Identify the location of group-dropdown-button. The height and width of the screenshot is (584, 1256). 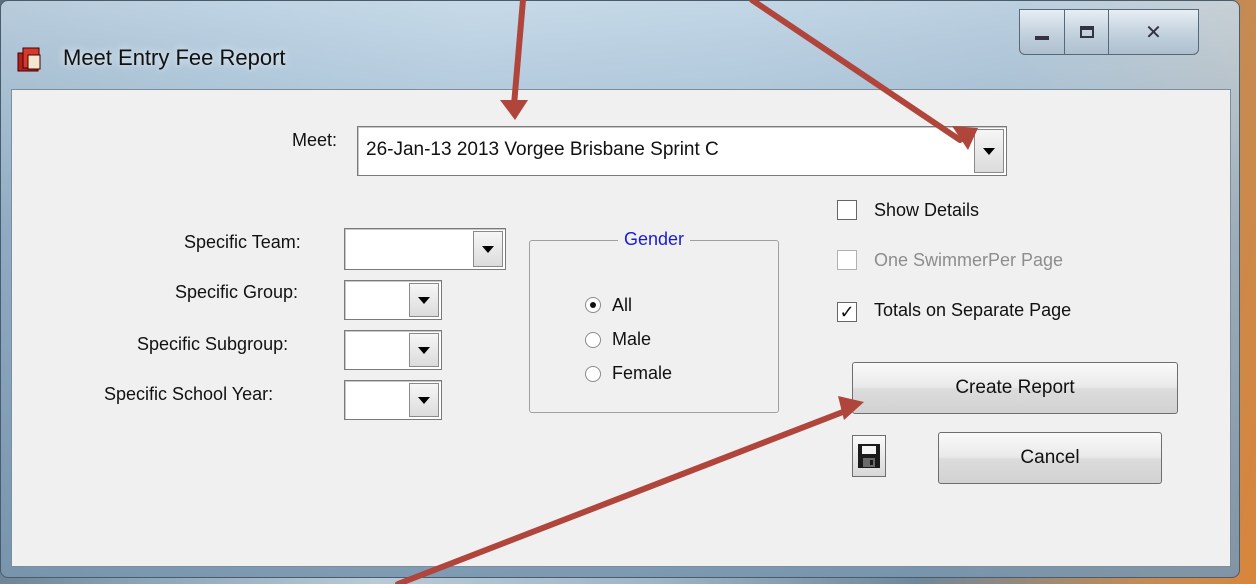
(424, 300).